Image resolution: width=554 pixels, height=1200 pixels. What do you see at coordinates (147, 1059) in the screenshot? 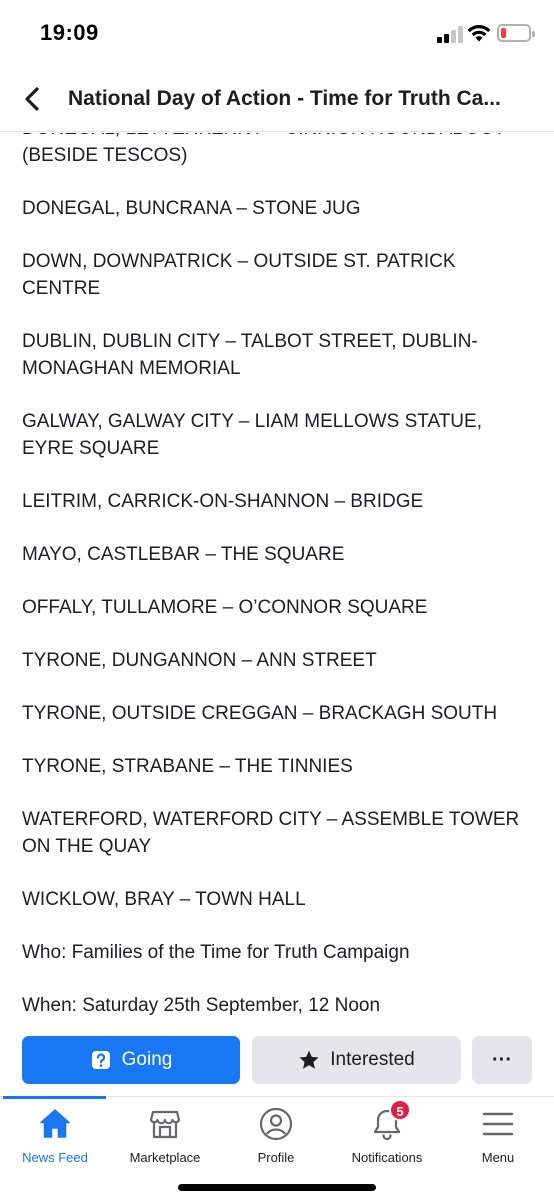
I see `going-label: Going` at bounding box center [147, 1059].